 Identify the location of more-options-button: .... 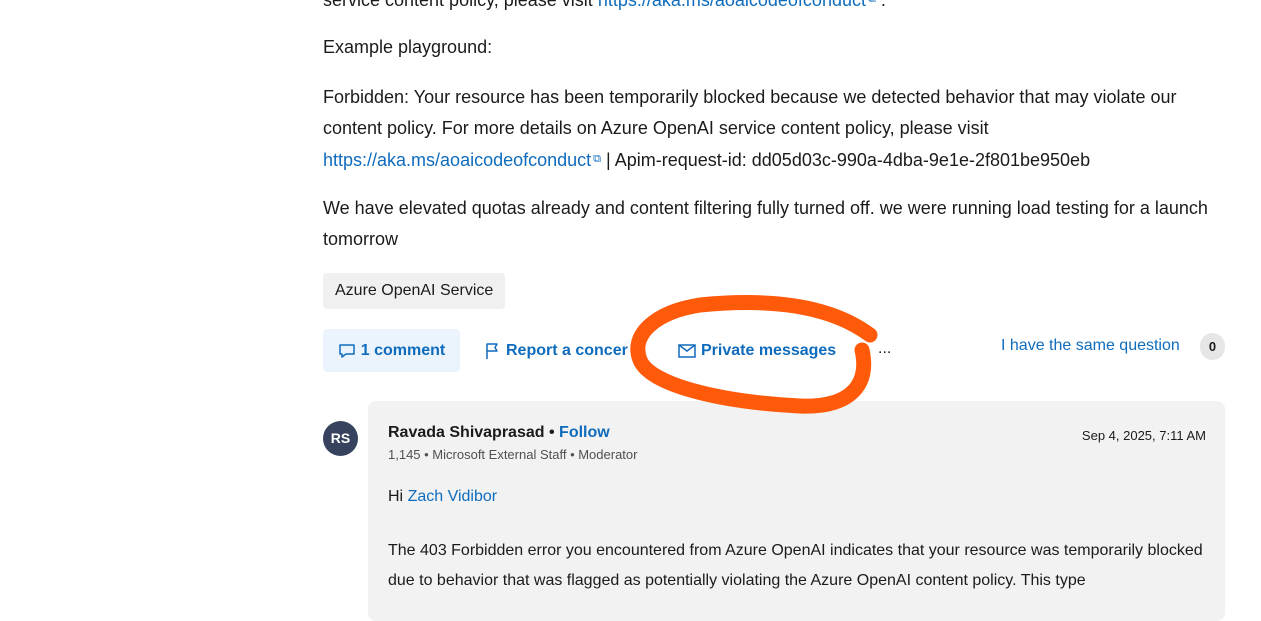
(884, 349).